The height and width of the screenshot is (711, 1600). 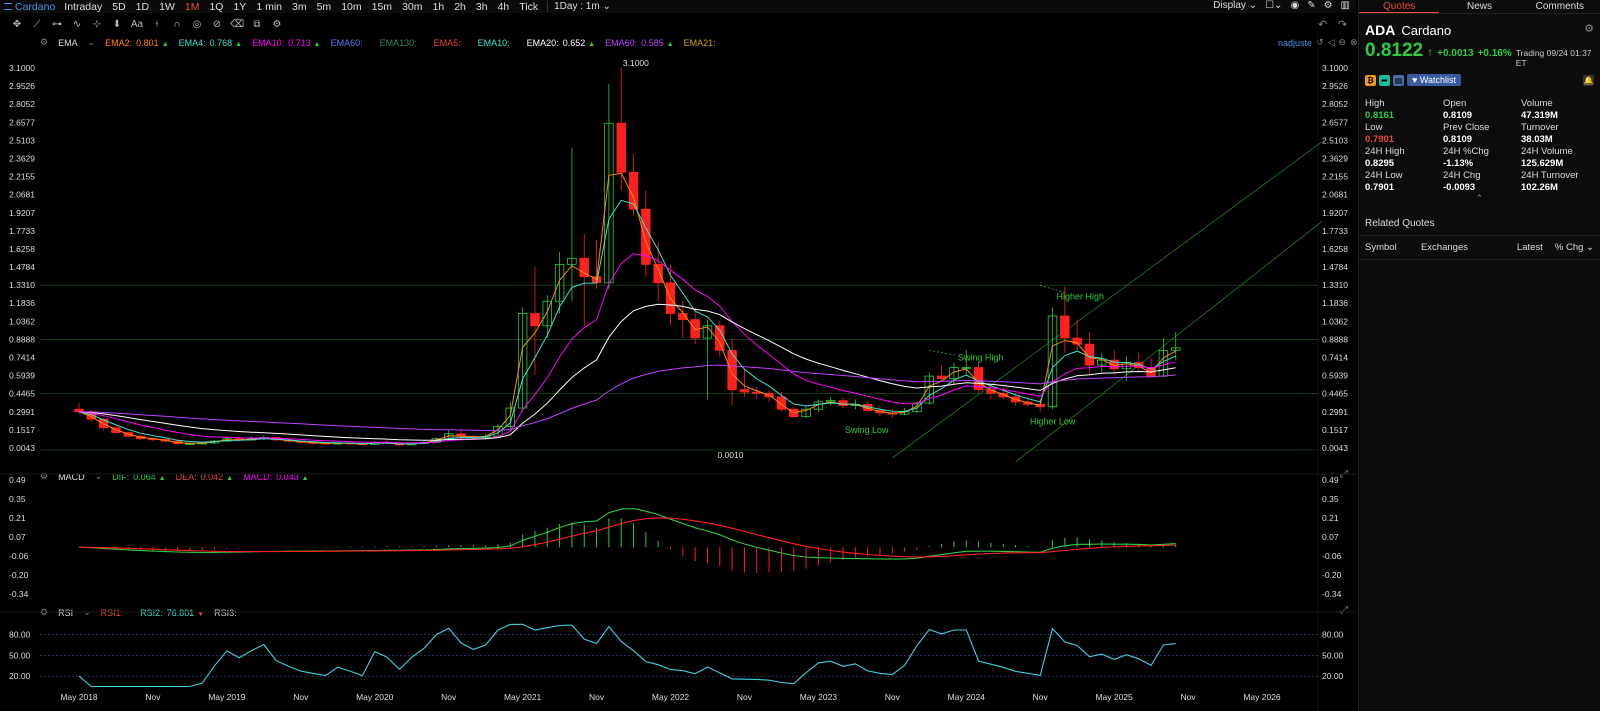 I want to click on bell-icon: 🔔, so click(x=1588, y=80).